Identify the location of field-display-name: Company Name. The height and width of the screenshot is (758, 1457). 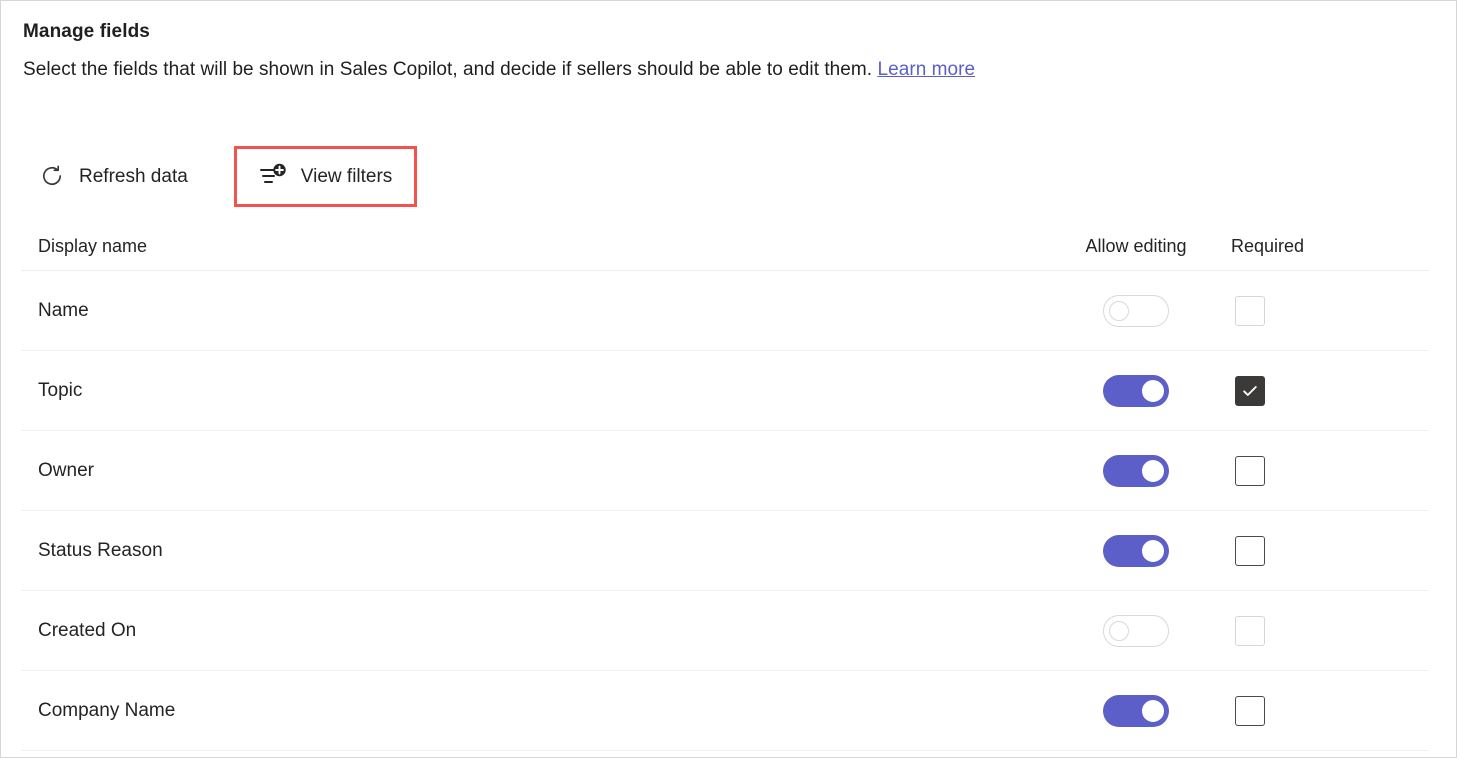
(107, 710).